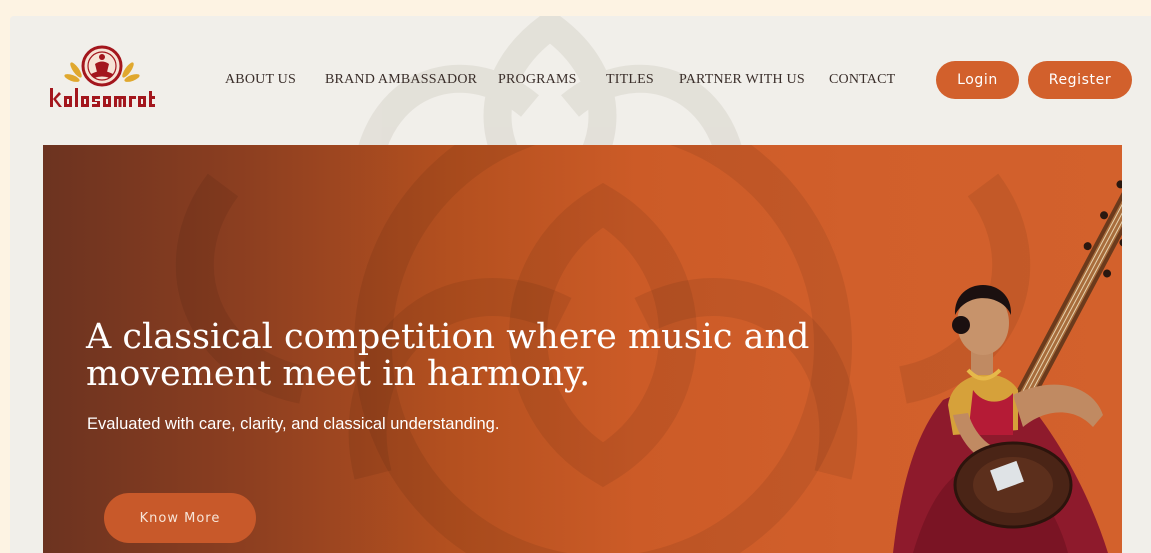 The height and width of the screenshot is (553, 1151). I want to click on nav-partner-with-us: PARTNER WITH US, so click(742, 80).